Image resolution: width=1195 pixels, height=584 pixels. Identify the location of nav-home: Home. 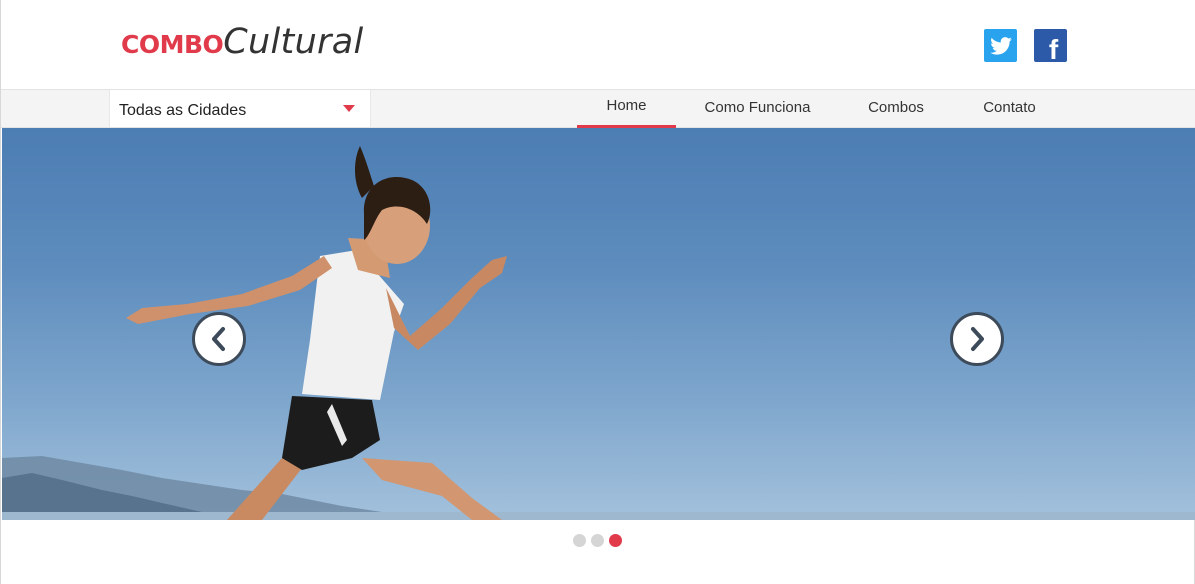
(626, 109).